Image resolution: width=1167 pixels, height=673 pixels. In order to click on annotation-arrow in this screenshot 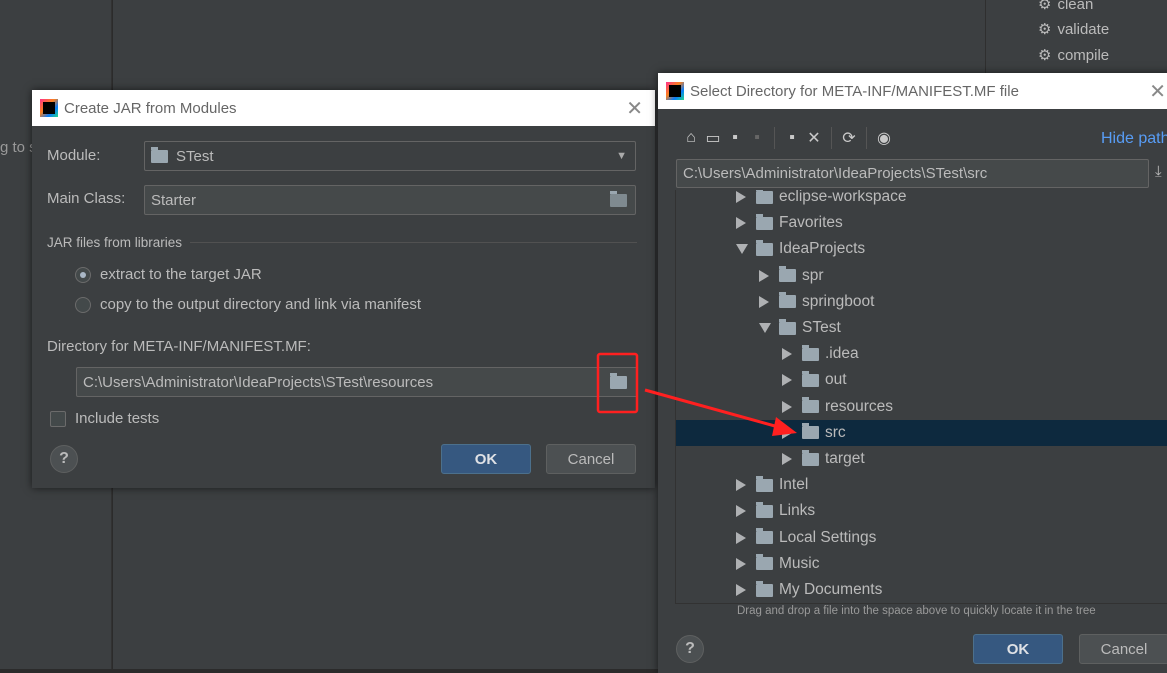, I will do `click(713, 409)`.